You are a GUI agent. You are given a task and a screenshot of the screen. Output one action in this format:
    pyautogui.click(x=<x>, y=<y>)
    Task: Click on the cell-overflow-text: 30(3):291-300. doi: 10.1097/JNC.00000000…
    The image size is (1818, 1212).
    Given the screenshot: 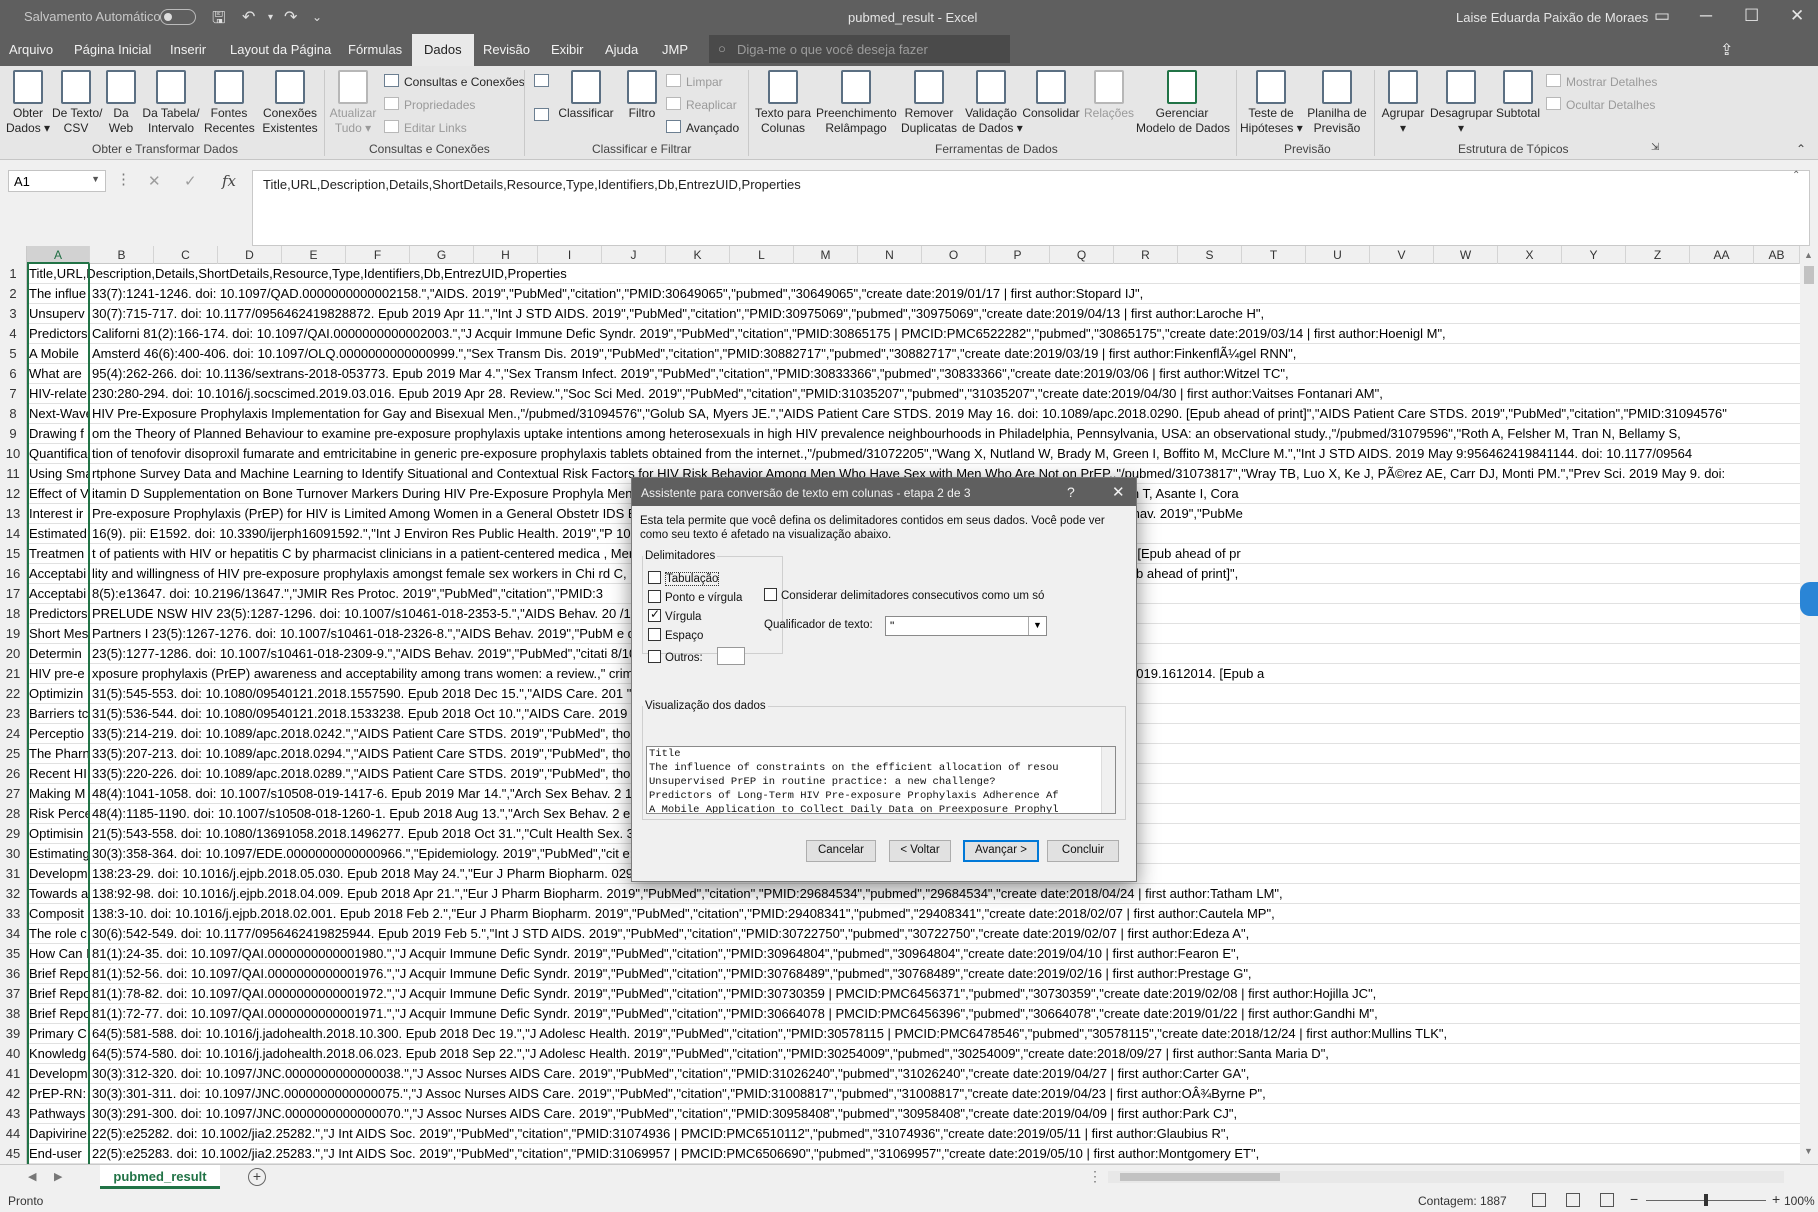 What is the action you would take?
    pyautogui.click(x=664, y=1114)
    